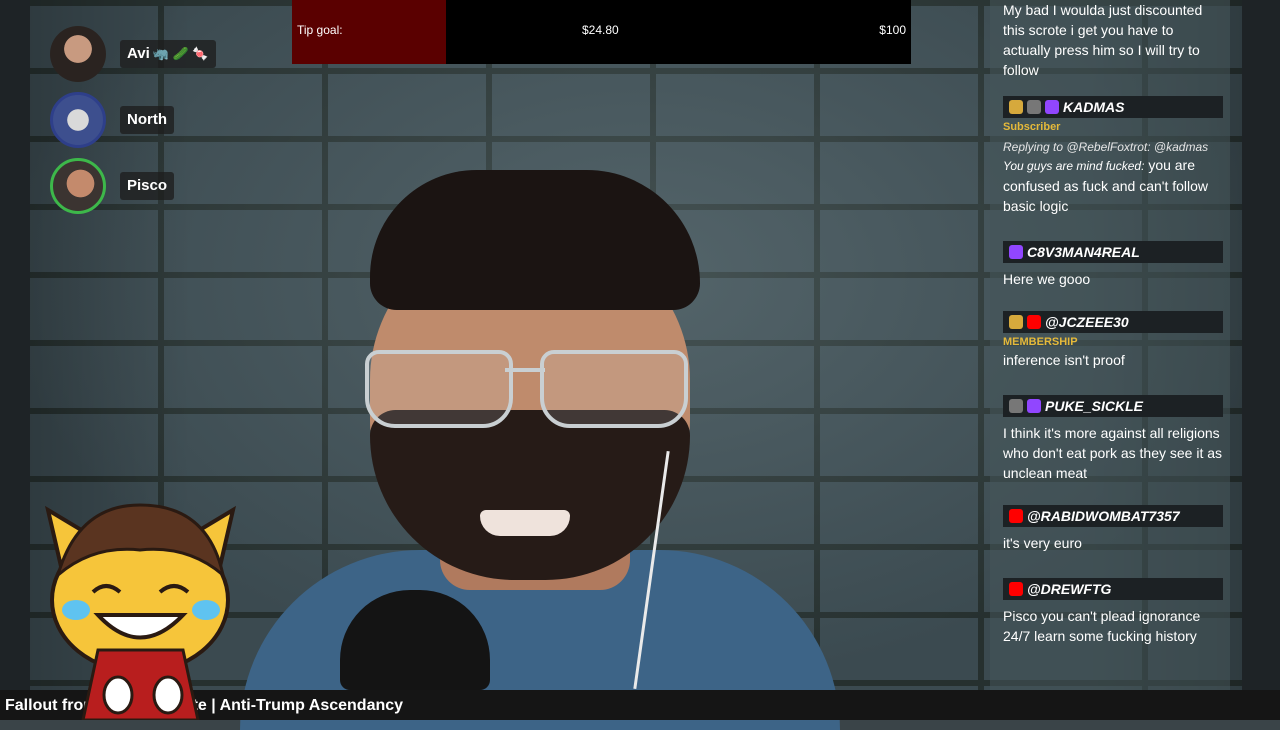  Describe the element at coordinates (1047, 279) in the screenshot. I see `chat-message-text: Here we gooo` at that location.